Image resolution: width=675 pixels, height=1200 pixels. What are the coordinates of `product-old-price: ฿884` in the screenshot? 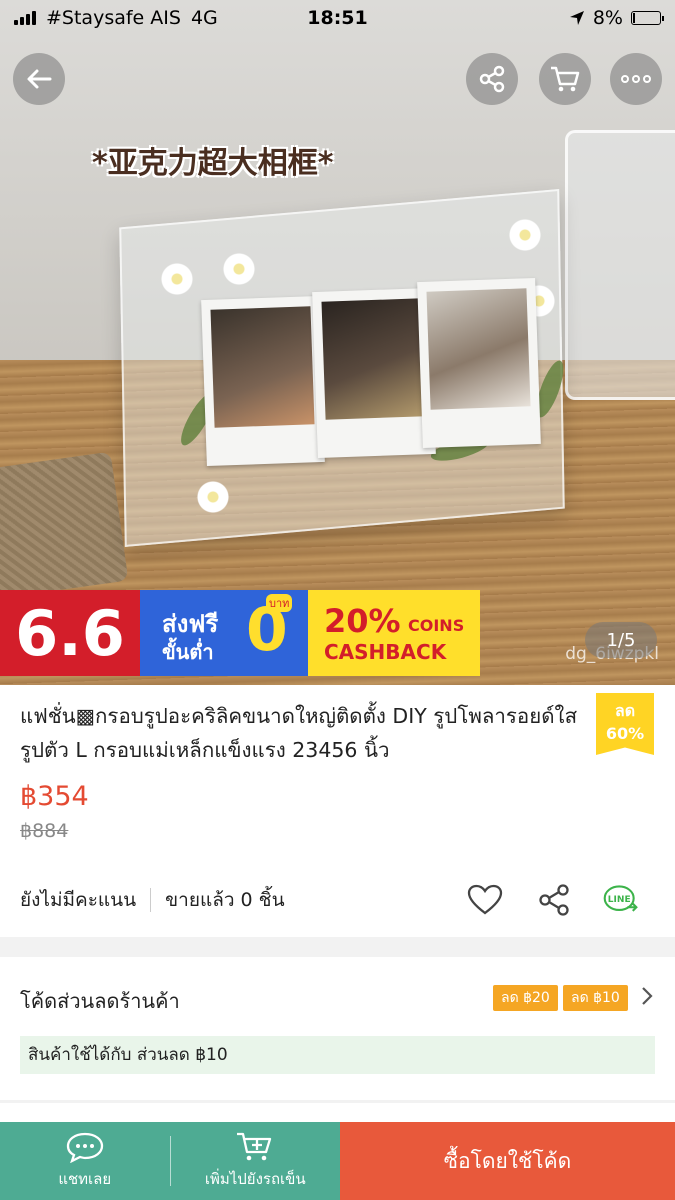 It's located at (44, 831).